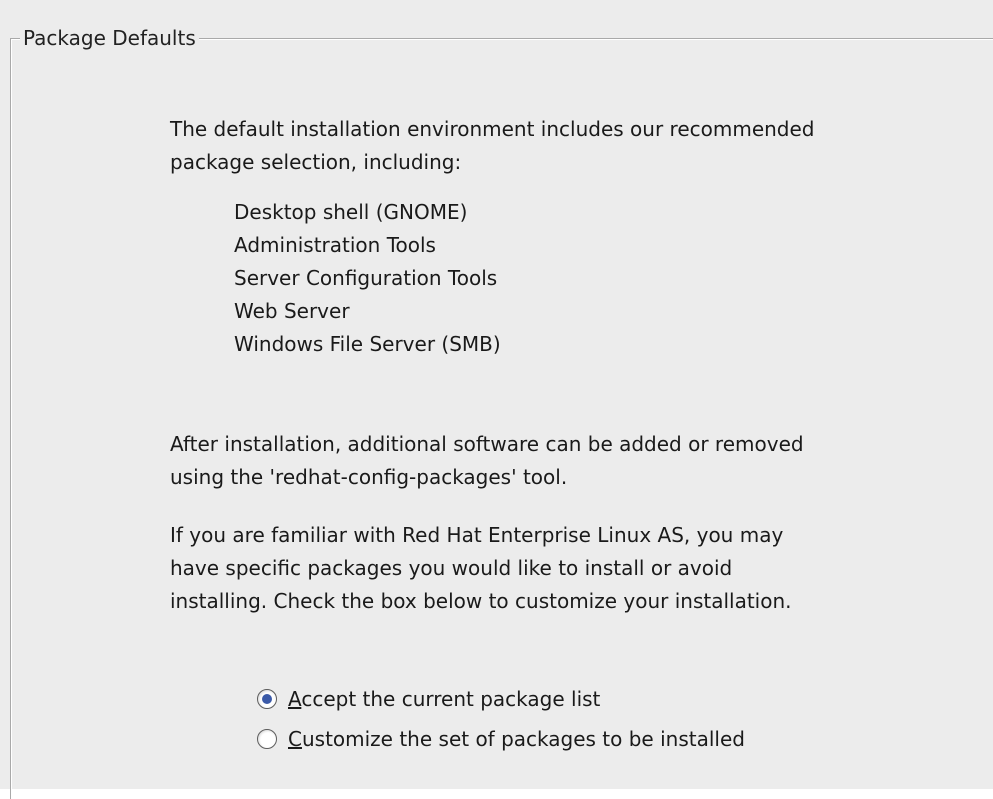 The image size is (993, 799). Describe the element at coordinates (295, 739) in the screenshot. I see `customize-mnemonic: C` at that location.